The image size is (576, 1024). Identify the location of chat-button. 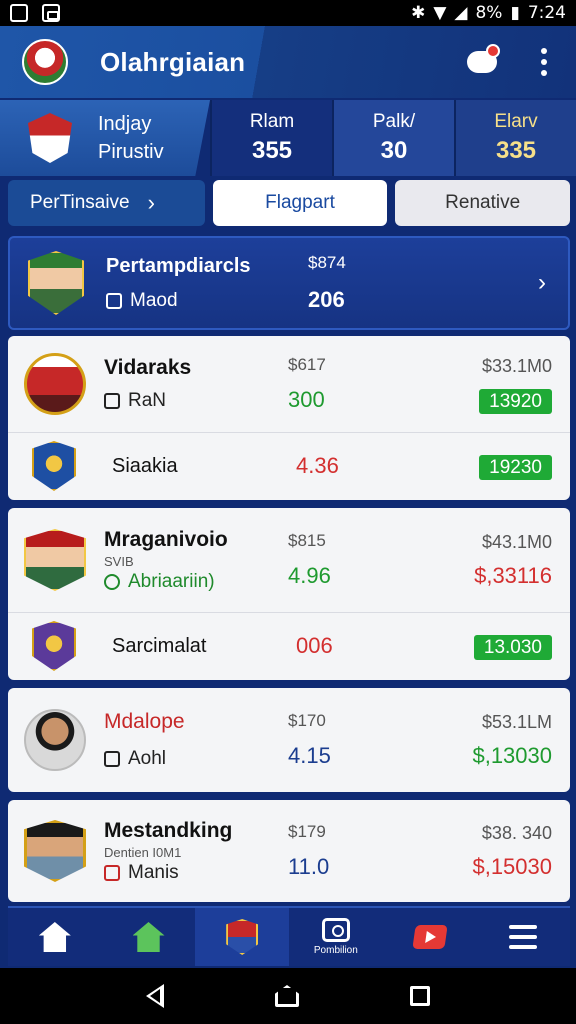
(482, 62).